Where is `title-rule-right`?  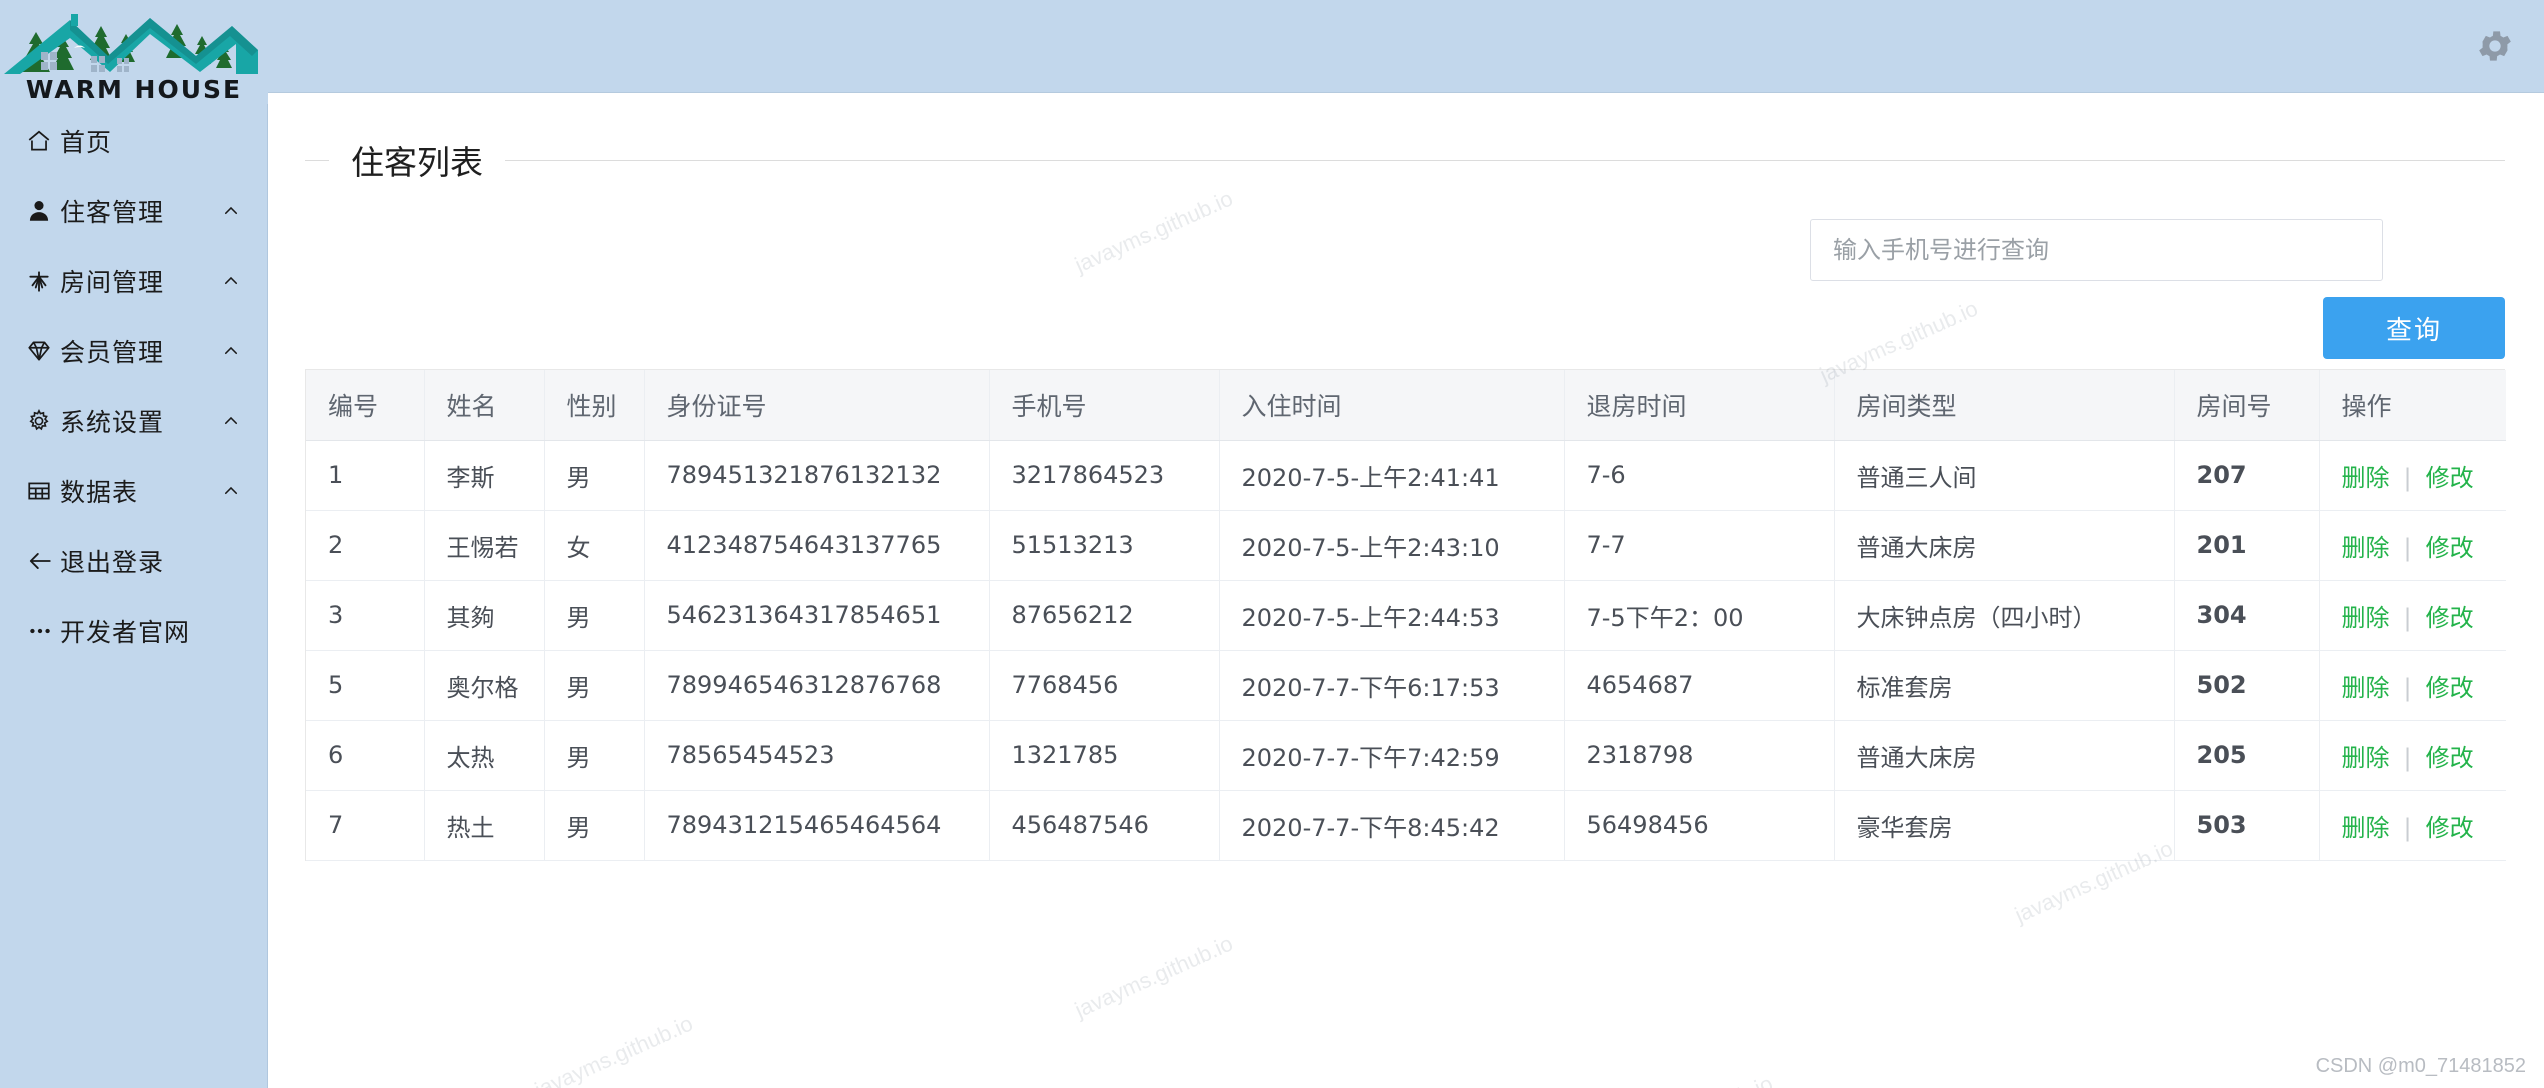
title-rule-right is located at coordinates (1505, 160).